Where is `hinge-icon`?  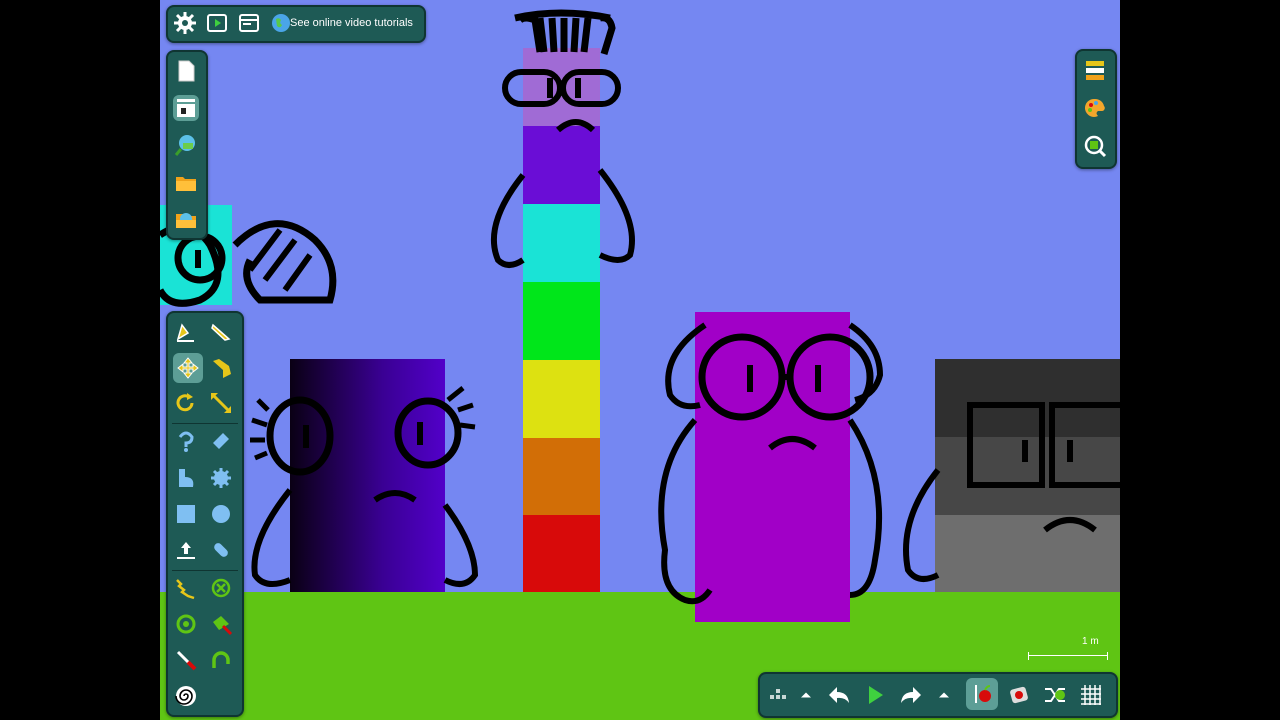
hinge-icon is located at coordinates (221, 660).